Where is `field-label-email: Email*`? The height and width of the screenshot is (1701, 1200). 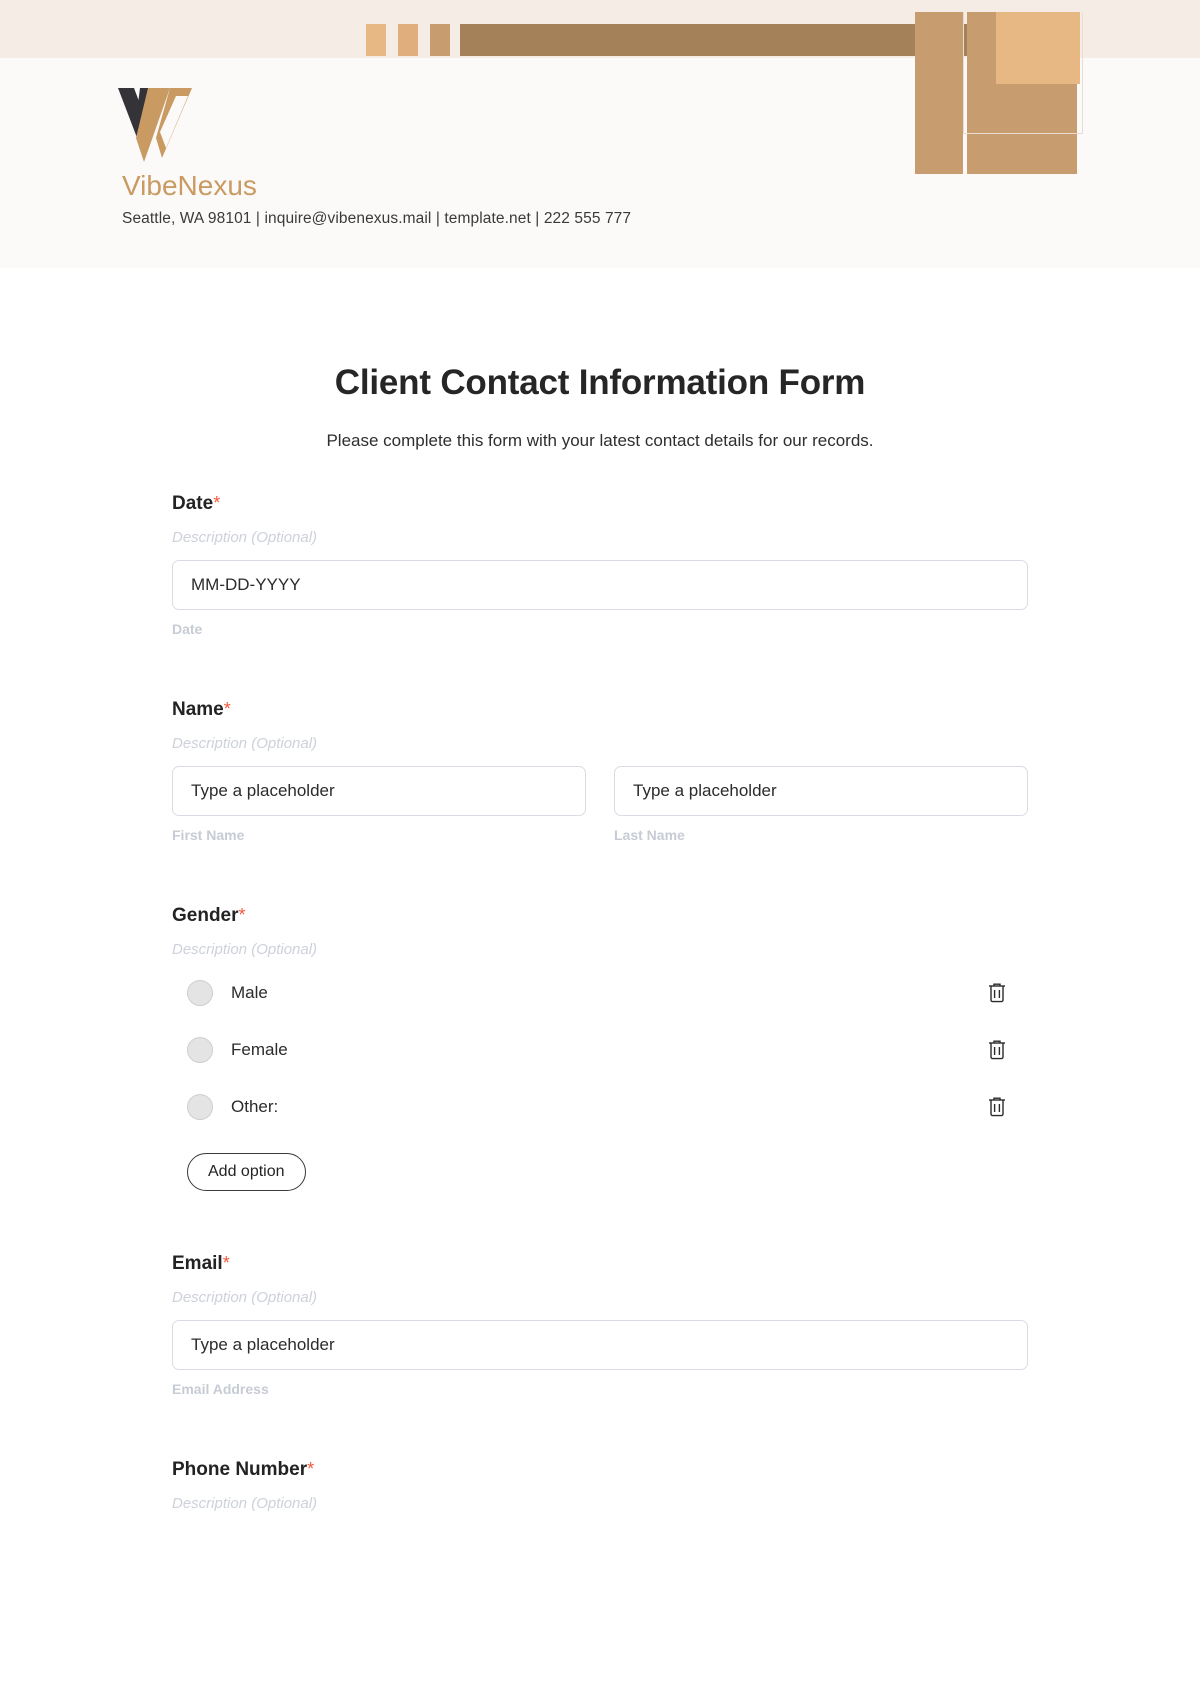 field-label-email: Email* is located at coordinates (600, 1264).